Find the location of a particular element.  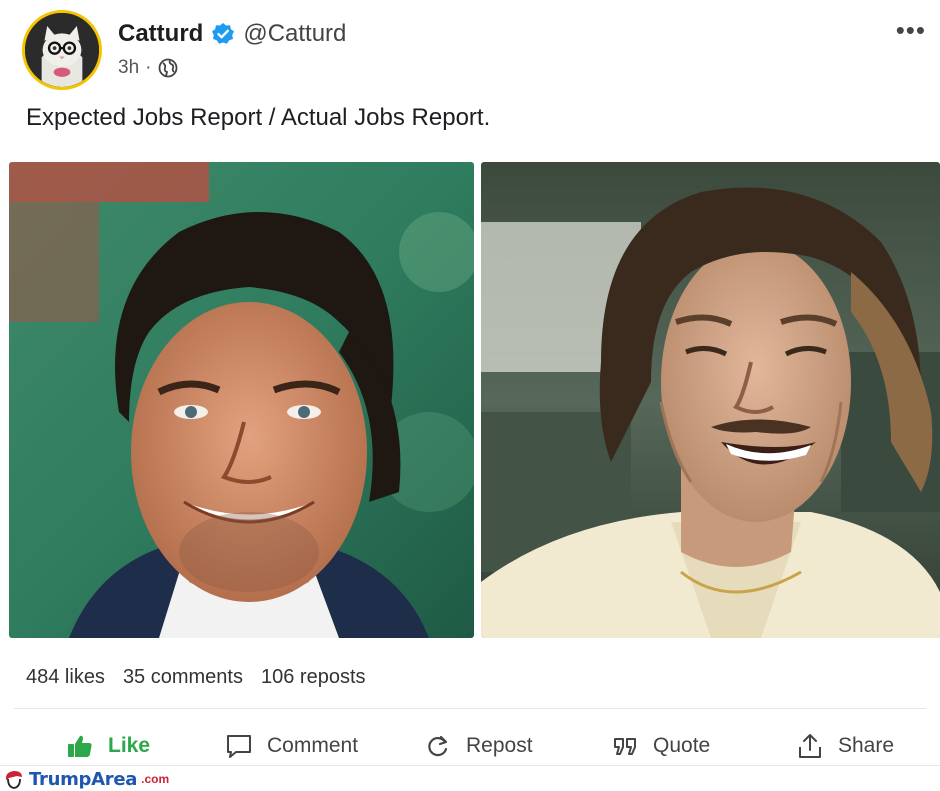

quote-button: Quote is located at coordinates (660, 746).